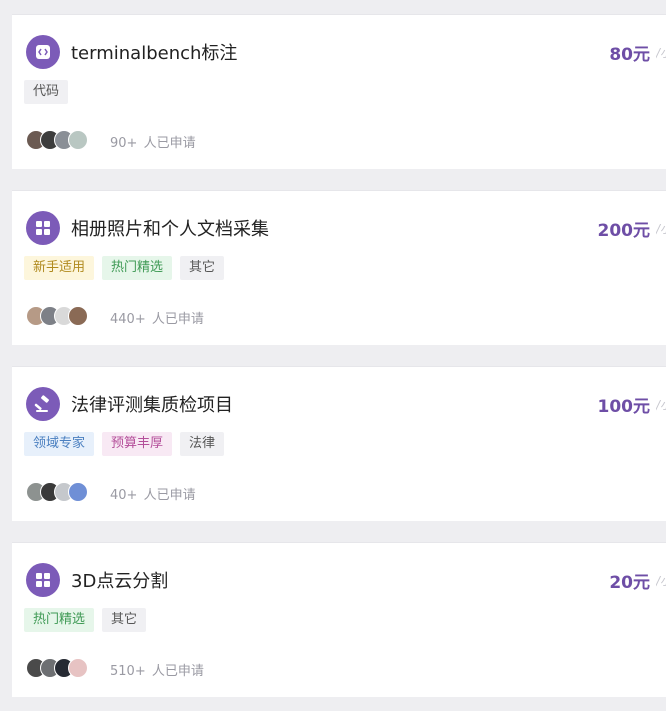 This screenshot has width=666, height=711. What do you see at coordinates (152, 405) in the screenshot?
I see `task-title: 法律评测集质检项目` at bounding box center [152, 405].